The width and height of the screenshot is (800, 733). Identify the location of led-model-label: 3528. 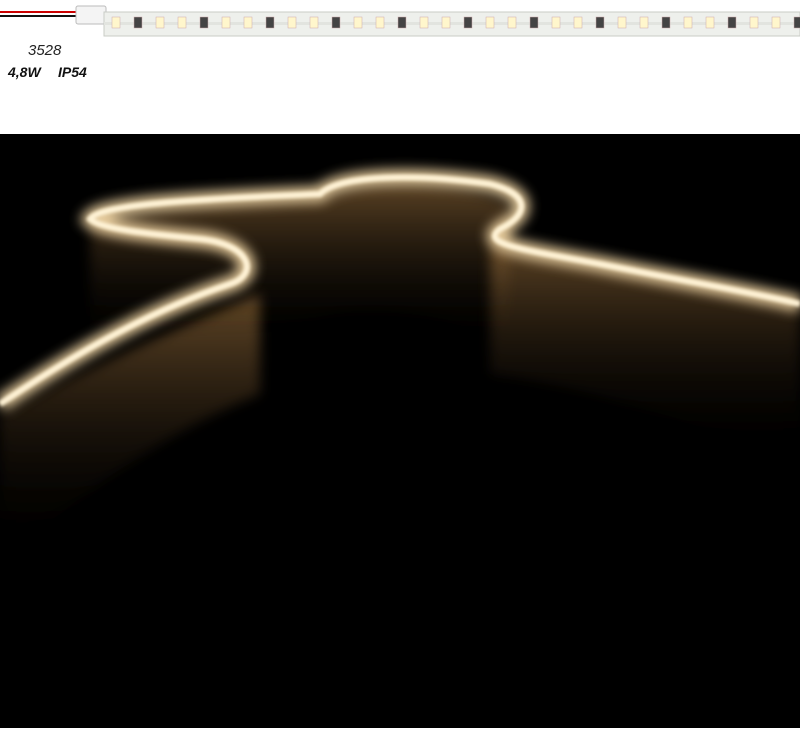
(45, 50).